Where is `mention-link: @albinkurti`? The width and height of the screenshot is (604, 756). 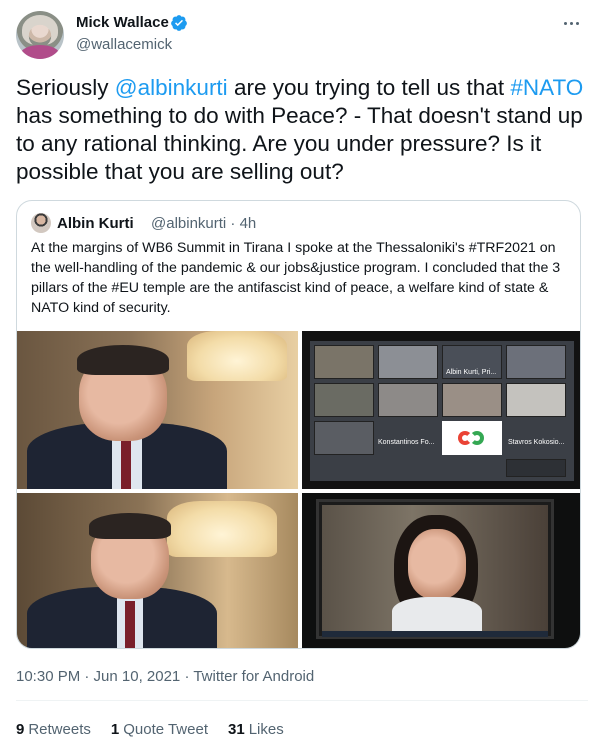
mention-link: @albinkurti is located at coordinates (171, 87).